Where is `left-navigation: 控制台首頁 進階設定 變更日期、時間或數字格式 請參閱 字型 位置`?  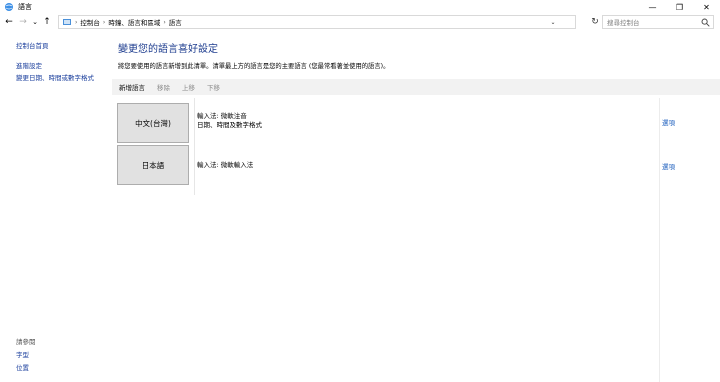 left-navigation: 控制台首頁 進階設定 變更日期、時間或數字格式 請參閱 字型 位置 is located at coordinates (56, 206).